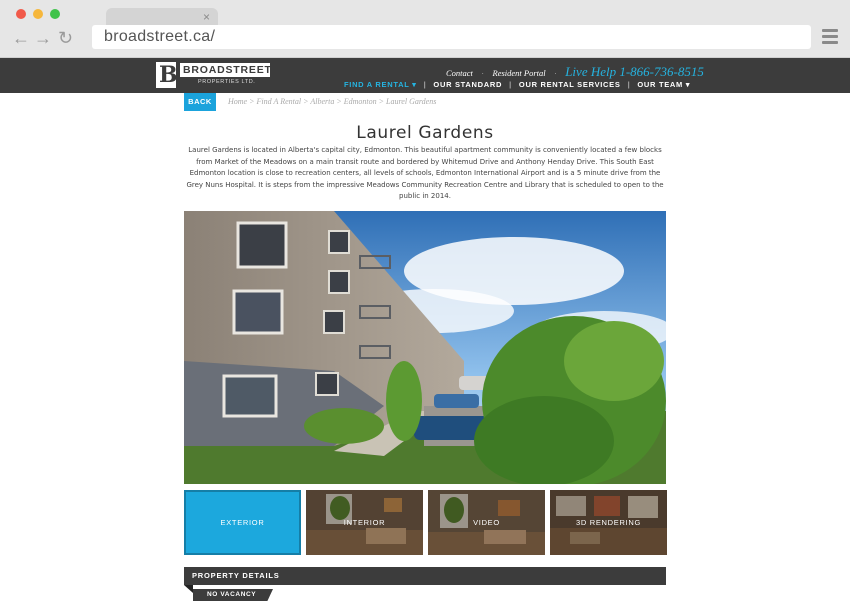 The image size is (850, 609). I want to click on close-window-dot, so click(21, 14).